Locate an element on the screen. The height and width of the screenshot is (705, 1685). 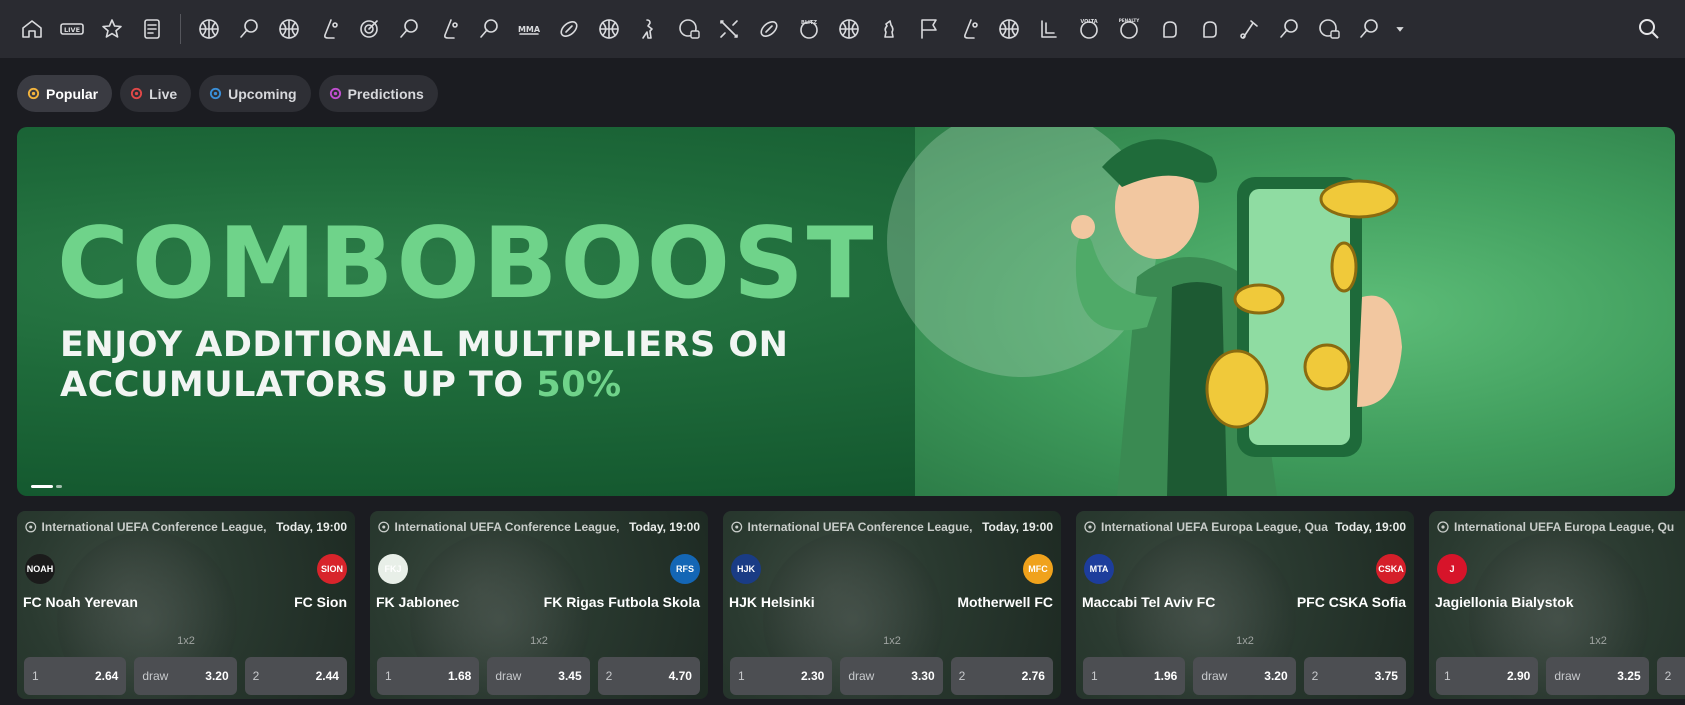
person-with-phone-illustration is located at coordinates (1236, 317).